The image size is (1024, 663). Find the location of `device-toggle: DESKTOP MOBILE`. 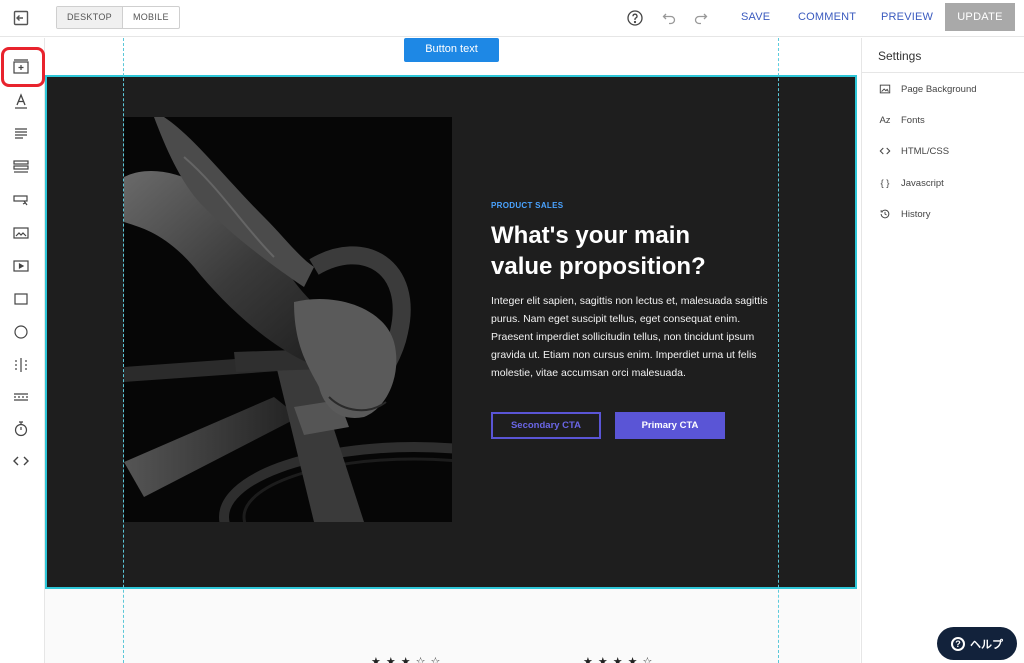

device-toggle: DESKTOP MOBILE is located at coordinates (118, 17).